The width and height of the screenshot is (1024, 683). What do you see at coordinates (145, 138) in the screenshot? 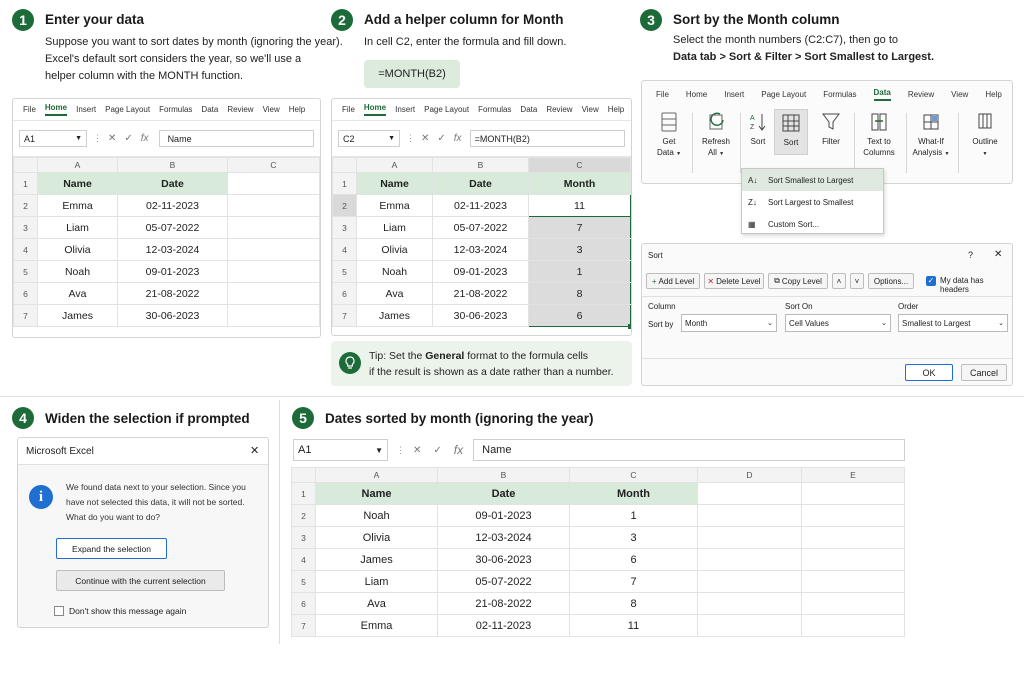
I see `fx-icon: fx` at bounding box center [145, 138].